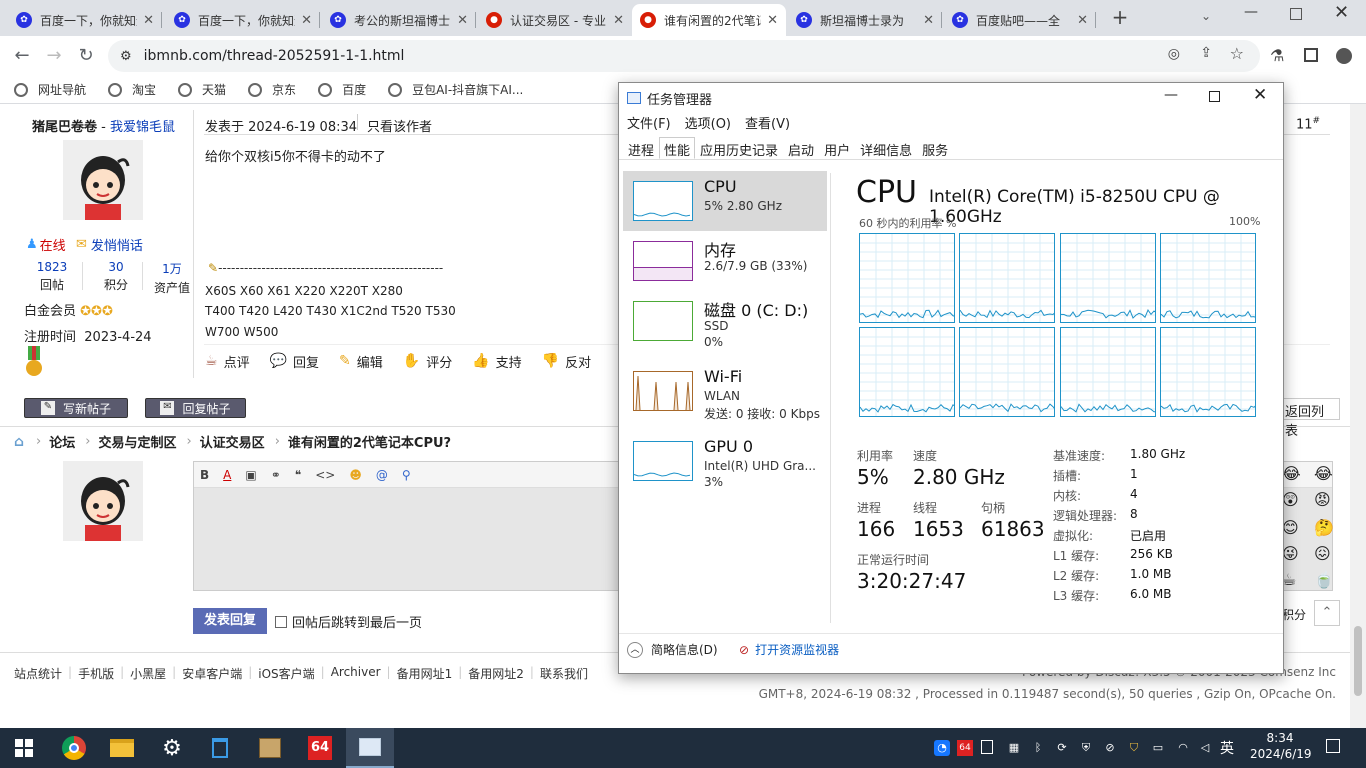  What do you see at coordinates (1020, 20) in the screenshot?
I see `browser-tab: ✿ 百度贴吧——全 ✕` at bounding box center [1020, 20].